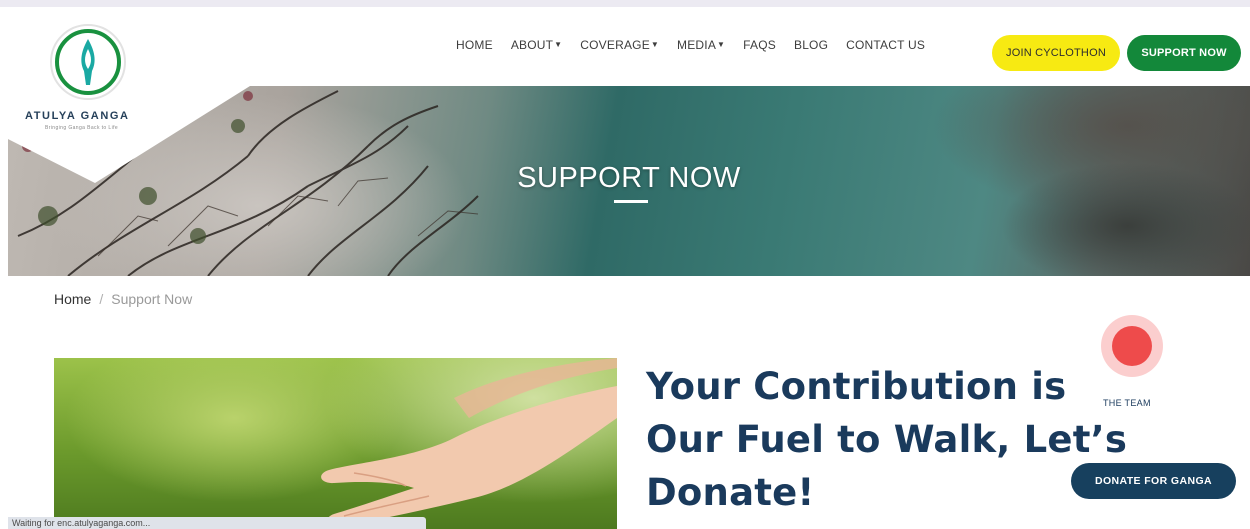  What do you see at coordinates (72, 299) in the screenshot?
I see `breadcrumb-home: Home` at bounding box center [72, 299].